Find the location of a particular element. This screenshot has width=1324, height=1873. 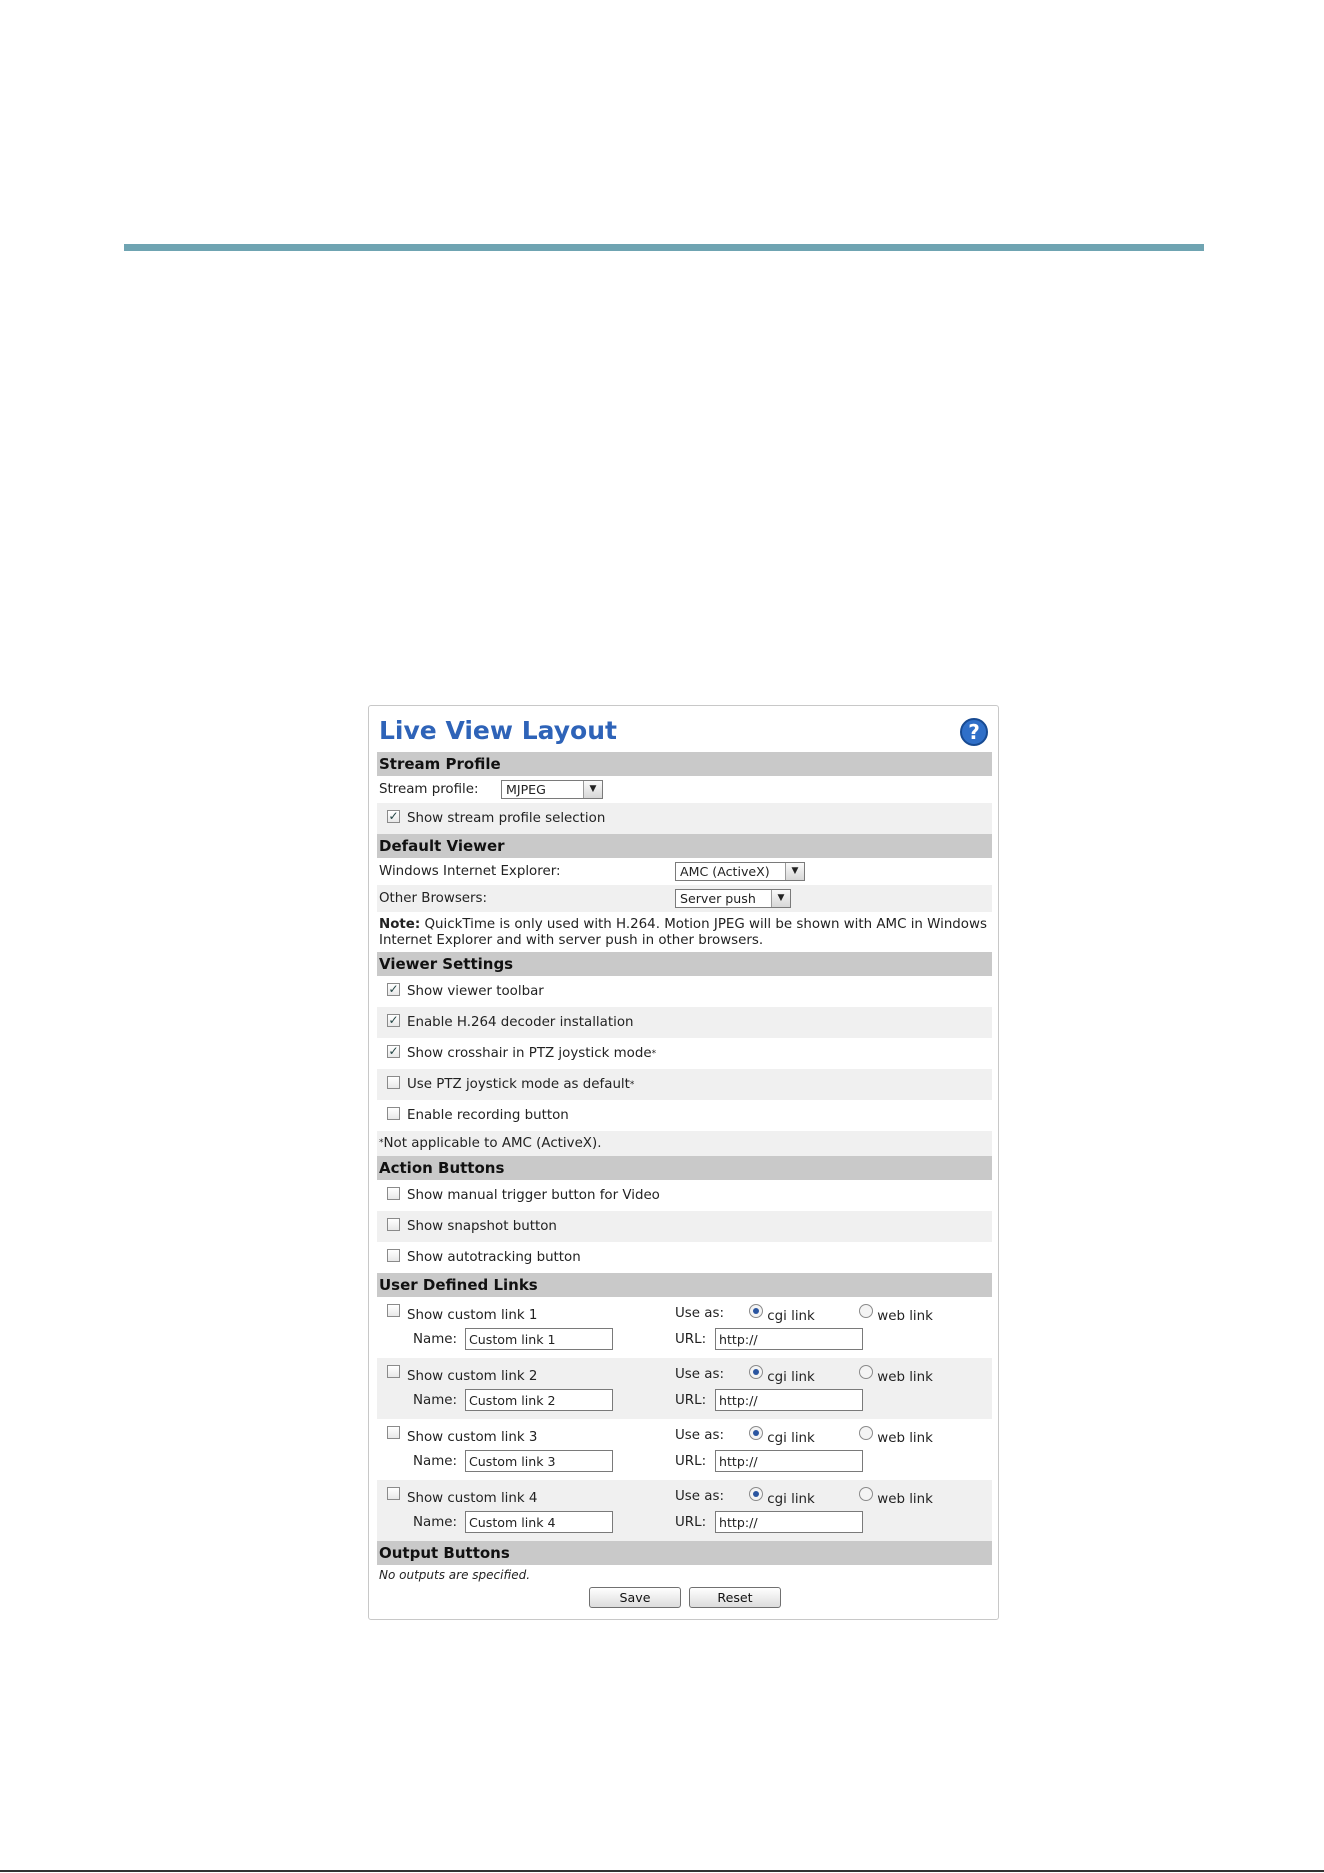

section-header-user-defined-links: User Defined Links is located at coordinates (684, 1285).